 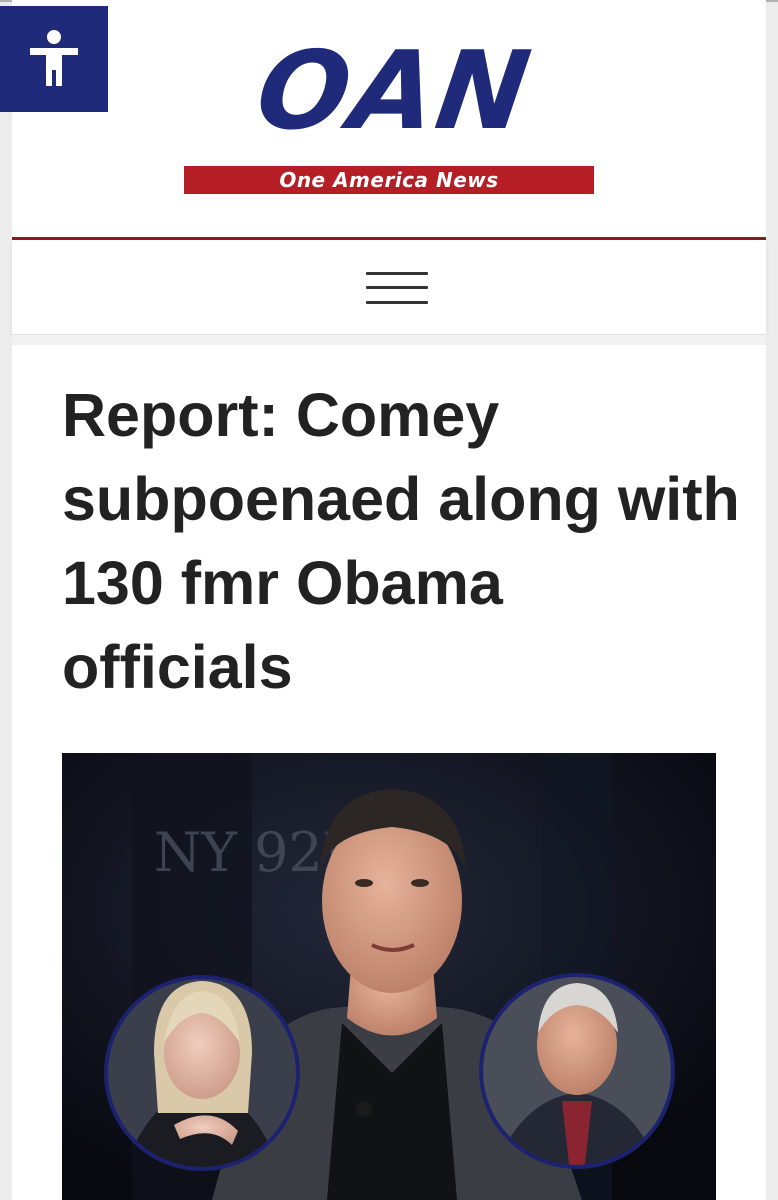 I want to click on nav-bar, so click(x=389, y=287).